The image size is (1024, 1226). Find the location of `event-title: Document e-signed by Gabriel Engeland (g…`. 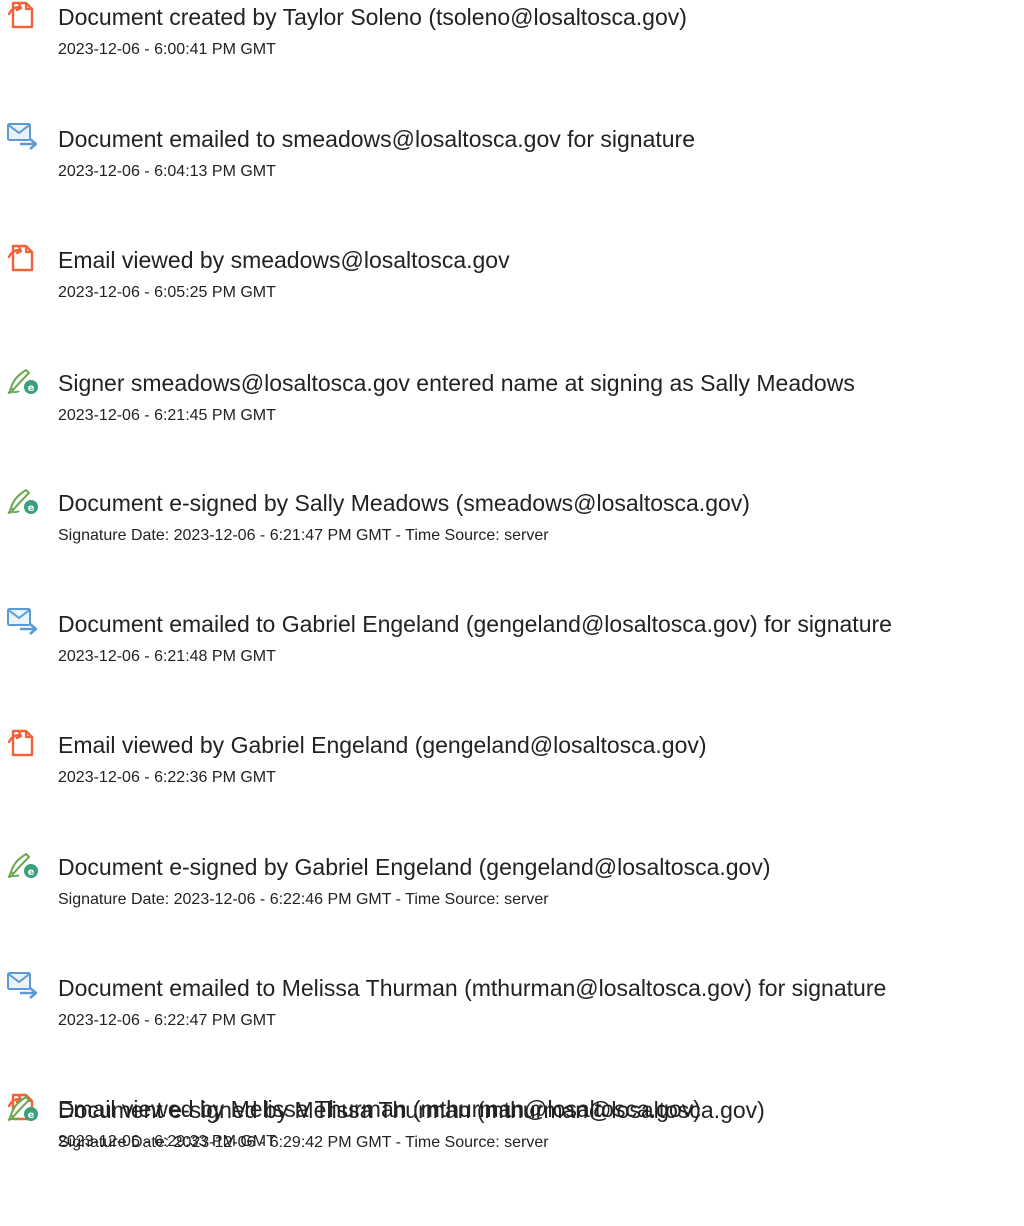

event-title: Document e-signed by Gabriel Engeland (g… is located at coordinates (414, 867).